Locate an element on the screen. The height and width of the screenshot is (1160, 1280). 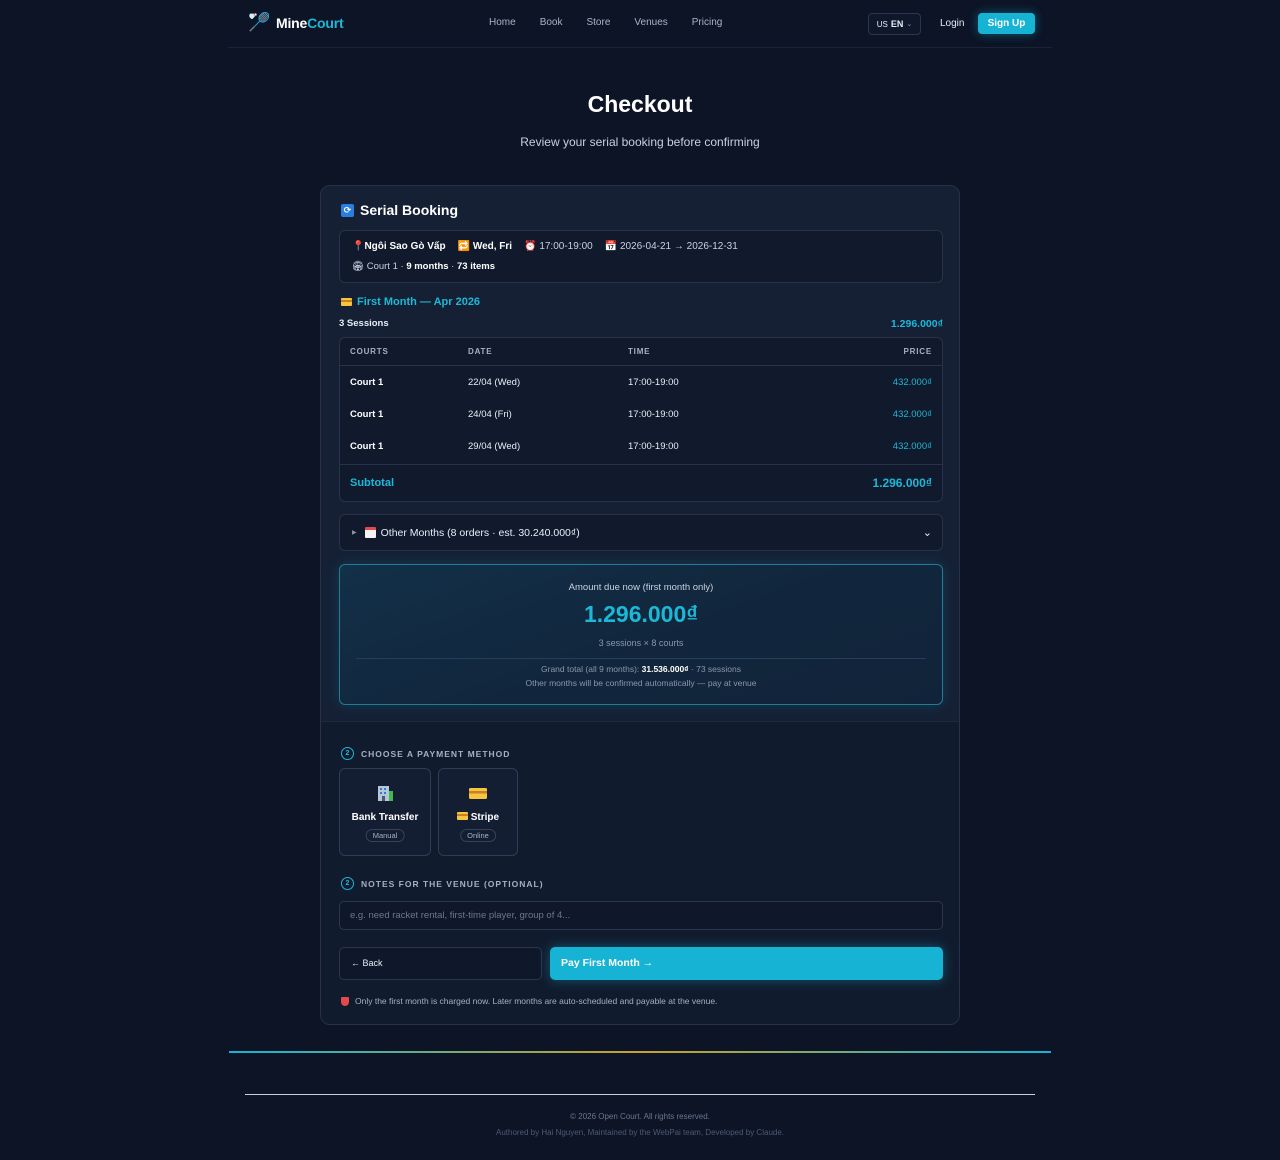
court-info: 🏟 Court 1 · 9 months · 73 items is located at coordinates (424, 266).